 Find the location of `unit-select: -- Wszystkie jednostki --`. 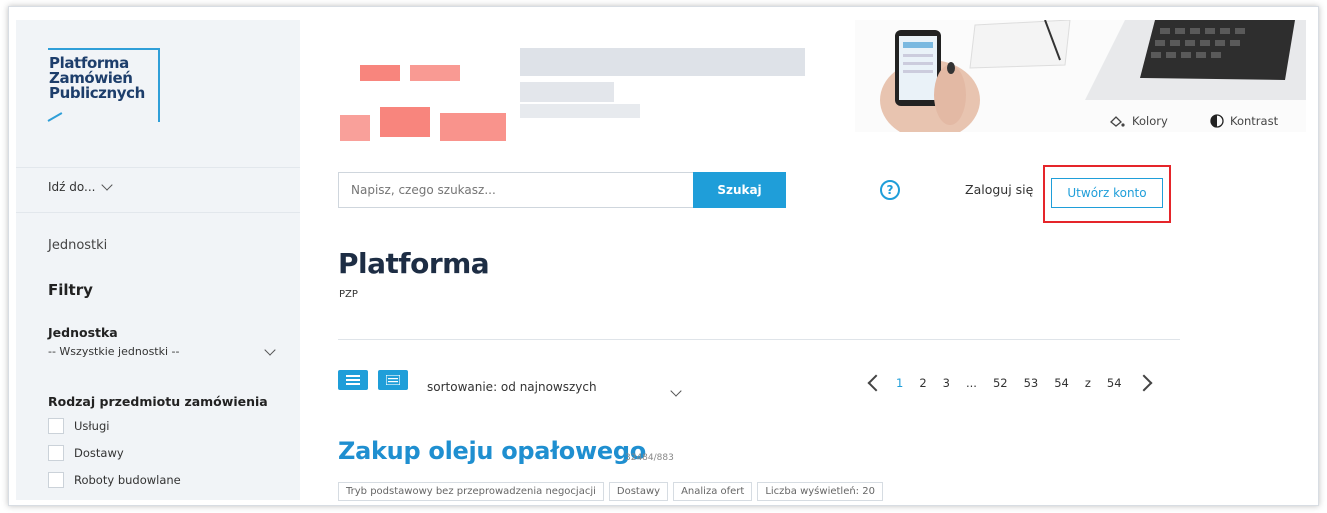

unit-select: -- Wszystkie jednostki -- is located at coordinates (162, 350).